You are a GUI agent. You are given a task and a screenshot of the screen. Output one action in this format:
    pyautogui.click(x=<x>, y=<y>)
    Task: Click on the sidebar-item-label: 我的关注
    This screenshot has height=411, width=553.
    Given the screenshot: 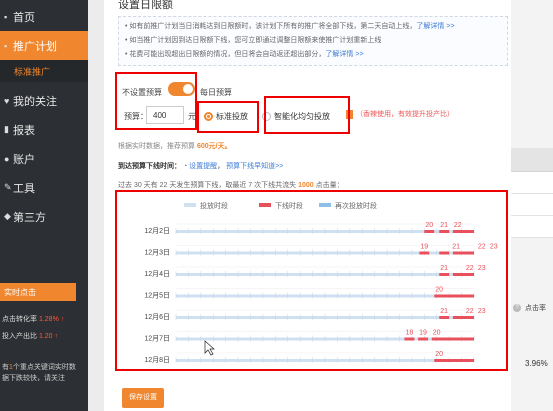 What is the action you would take?
    pyautogui.click(x=35, y=101)
    